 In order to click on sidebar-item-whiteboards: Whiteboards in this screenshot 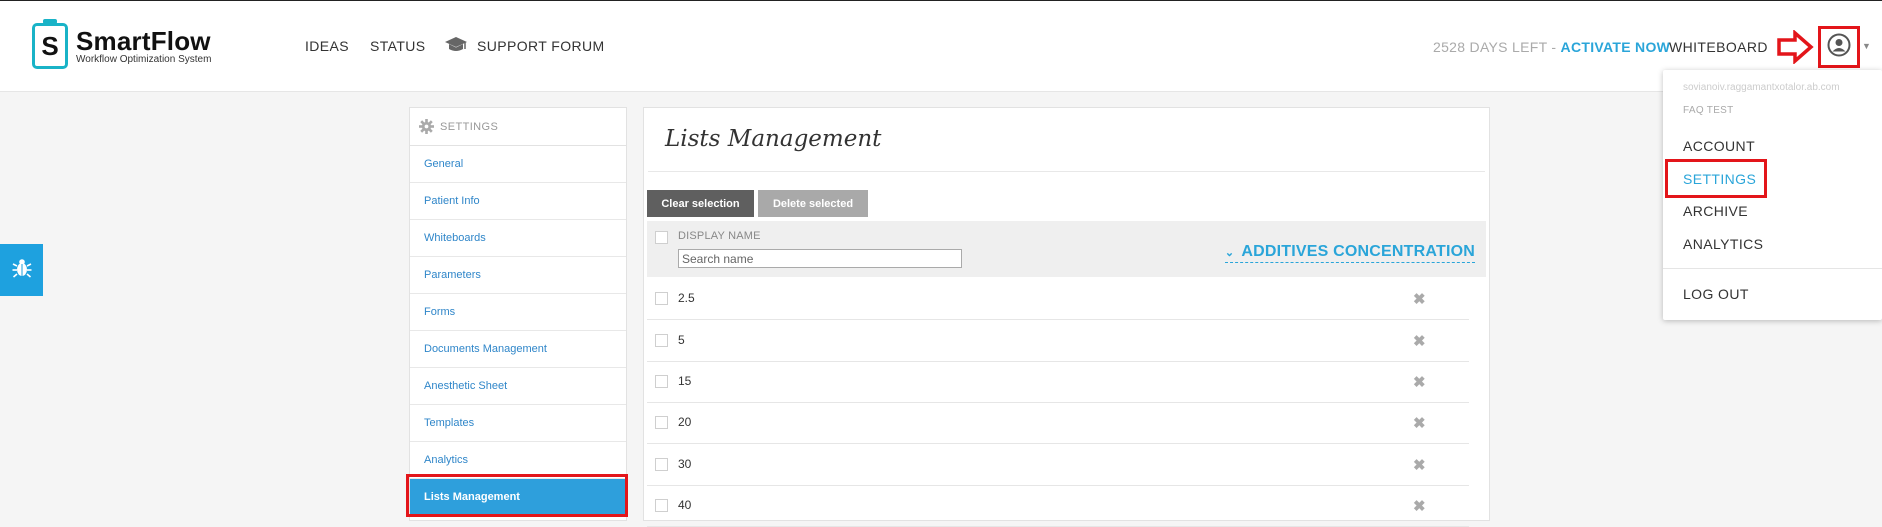, I will do `click(518, 238)`.